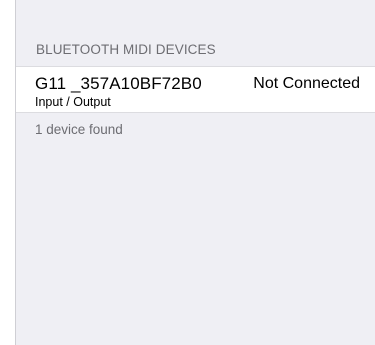 The width and height of the screenshot is (375, 345). What do you see at coordinates (118, 83) in the screenshot?
I see `device-name: G11 _357A10BF72B0` at bounding box center [118, 83].